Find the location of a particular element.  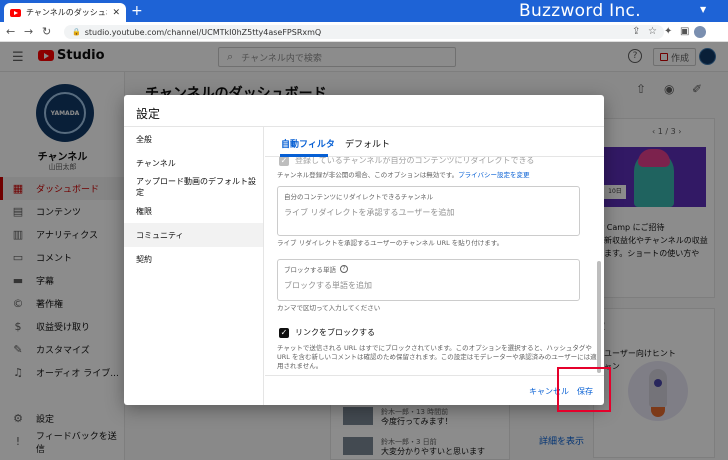

lock-icon: 🔒 is located at coordinates (76, 32).